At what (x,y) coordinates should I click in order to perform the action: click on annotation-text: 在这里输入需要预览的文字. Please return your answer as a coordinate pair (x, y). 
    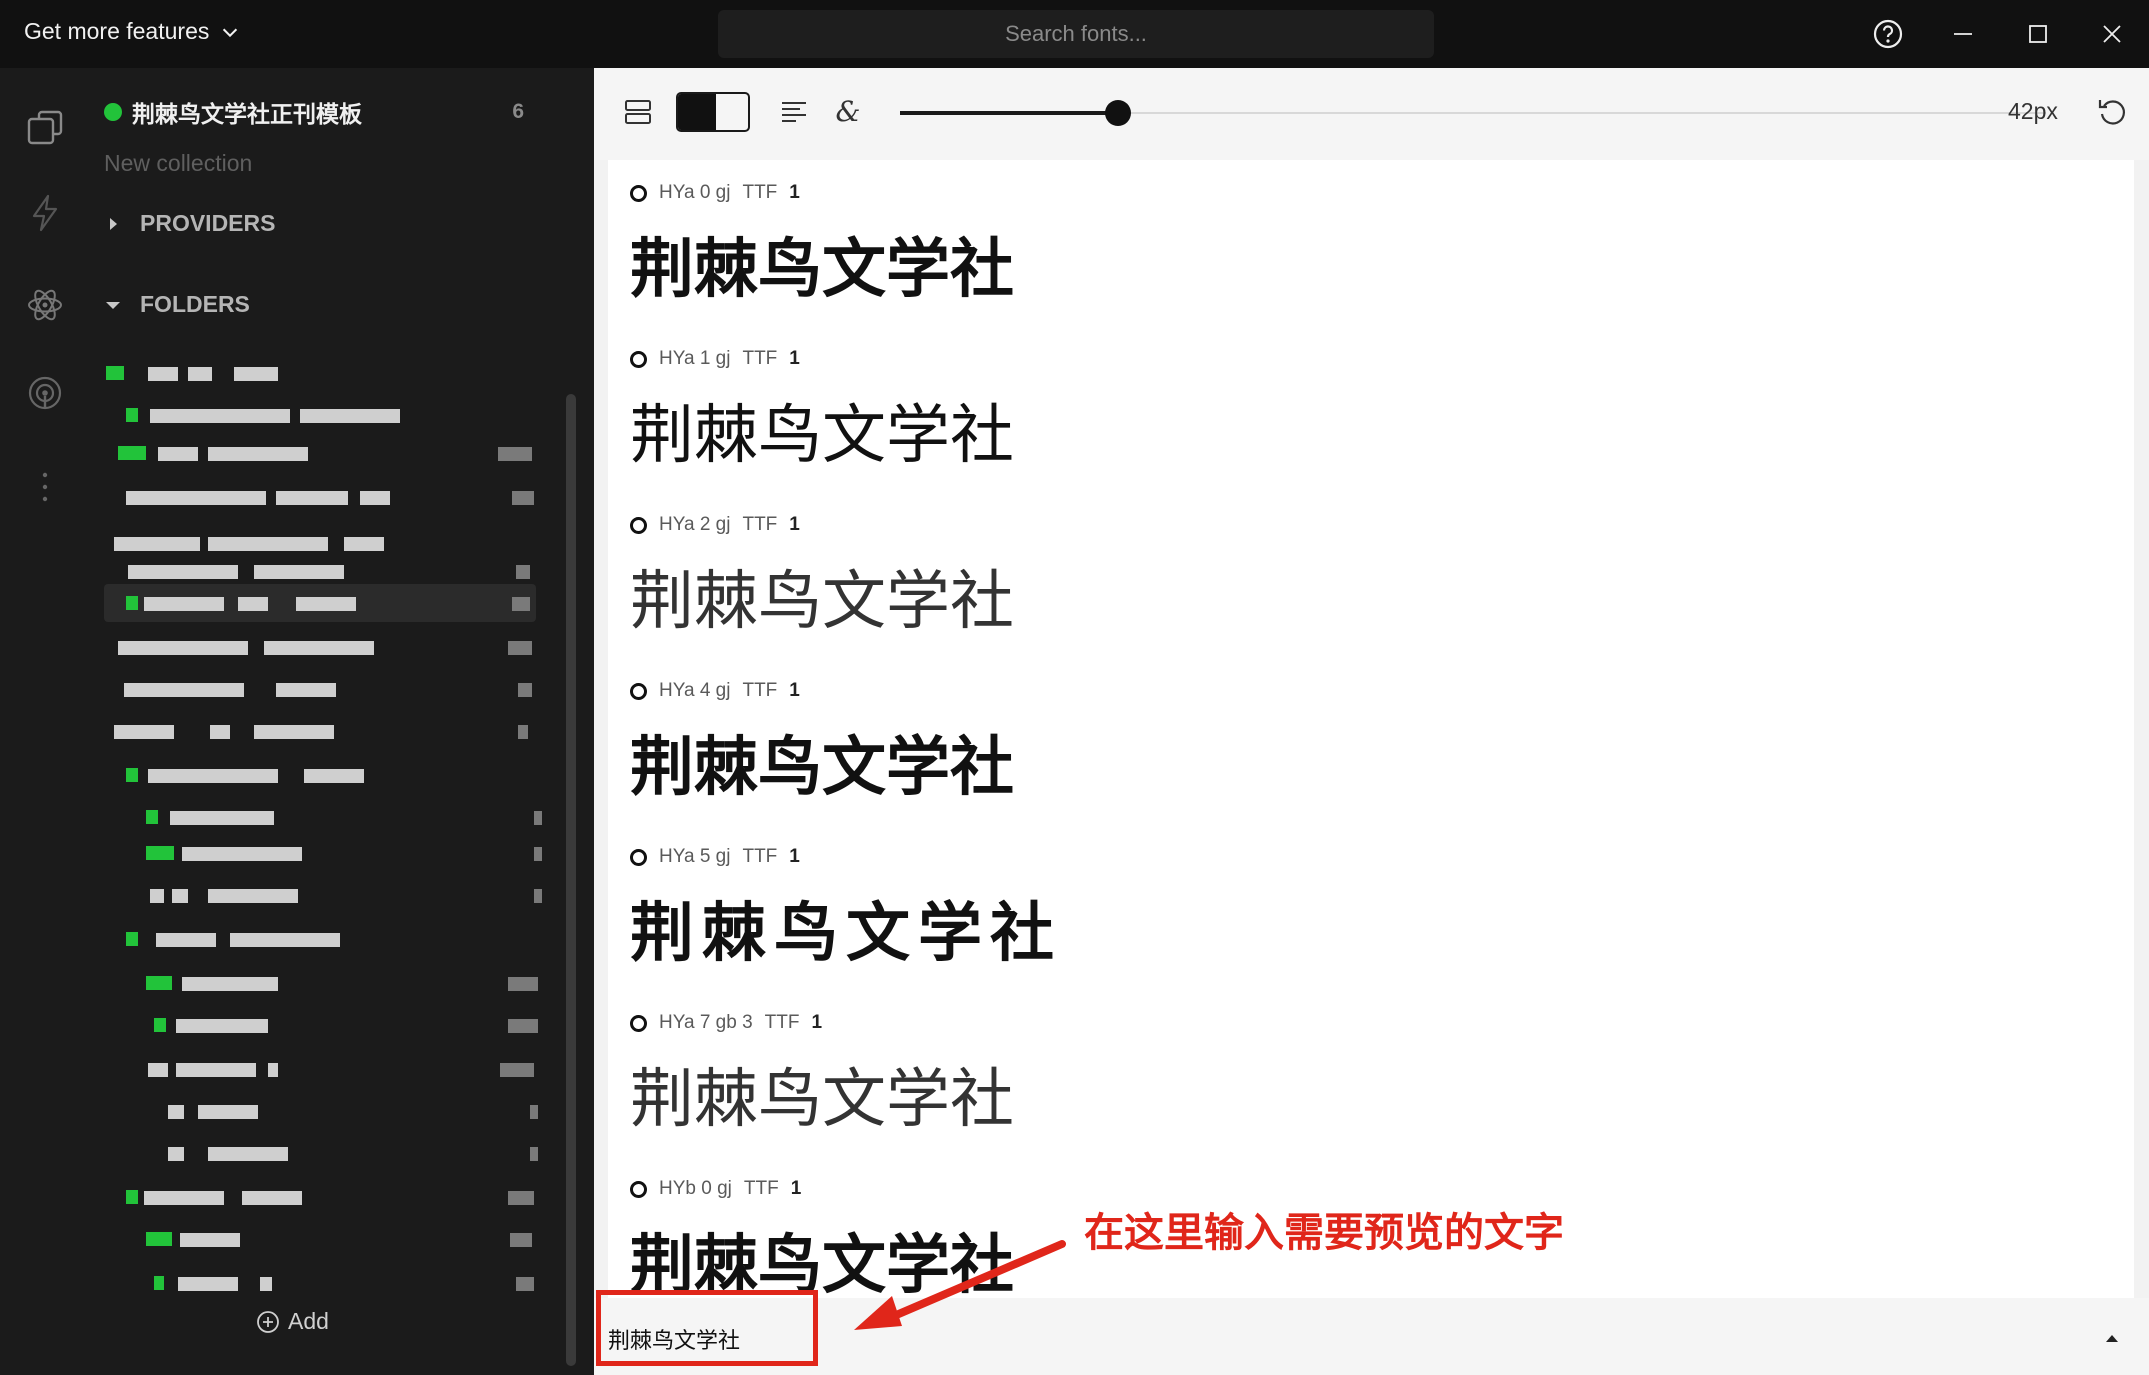
    Looking at the image, I should click on (1324, 1233).